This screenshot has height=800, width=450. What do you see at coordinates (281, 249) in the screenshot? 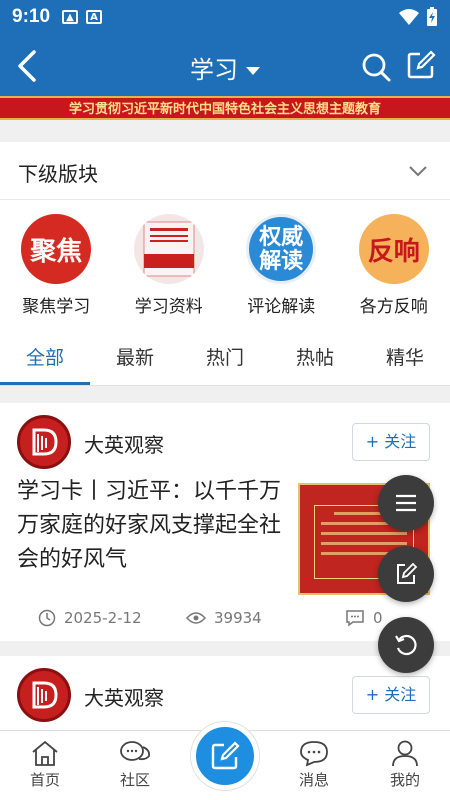
I see `authority-icon: 权威解读` at bounding box center [281, 249].